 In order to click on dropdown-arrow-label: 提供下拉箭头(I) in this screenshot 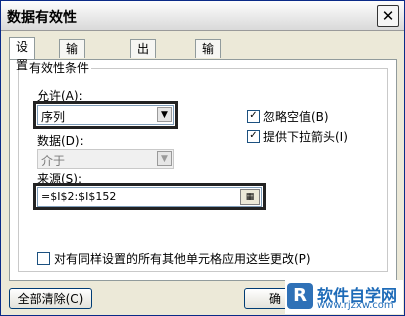, I will do `click(305, 137)`.